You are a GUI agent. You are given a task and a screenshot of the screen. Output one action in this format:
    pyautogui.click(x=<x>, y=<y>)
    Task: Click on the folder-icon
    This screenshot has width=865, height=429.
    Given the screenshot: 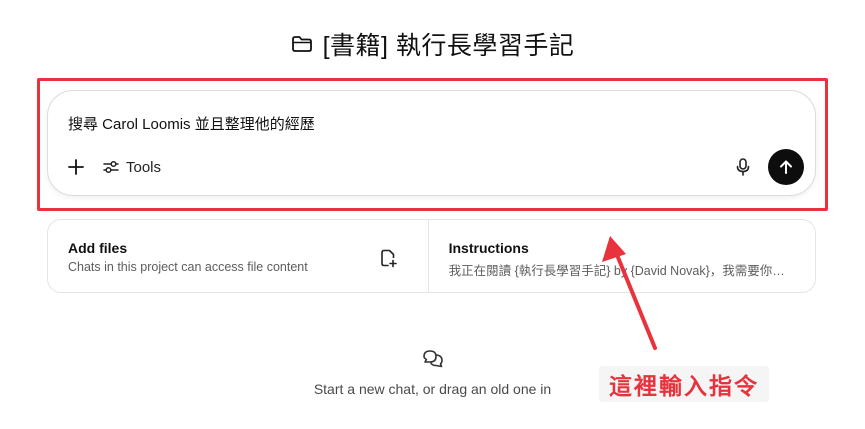 What is the action you would take?
    pyautogui.click(x=301, y=44)
    